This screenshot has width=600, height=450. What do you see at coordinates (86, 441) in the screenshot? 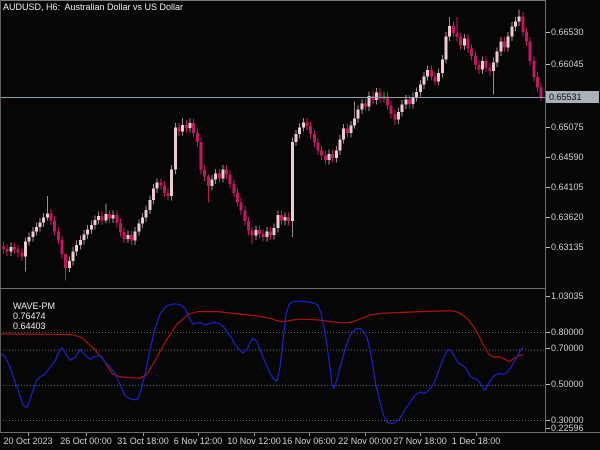
I see `time-axis-label: 26 Oct 00:00` at bounding box center [86, 441].